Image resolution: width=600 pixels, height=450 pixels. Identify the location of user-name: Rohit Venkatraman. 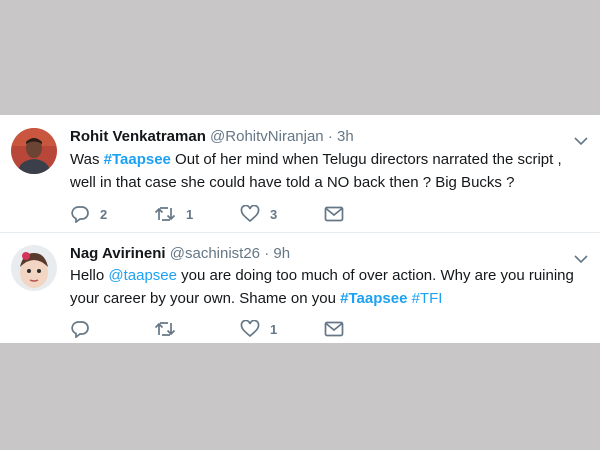
(138, 136).